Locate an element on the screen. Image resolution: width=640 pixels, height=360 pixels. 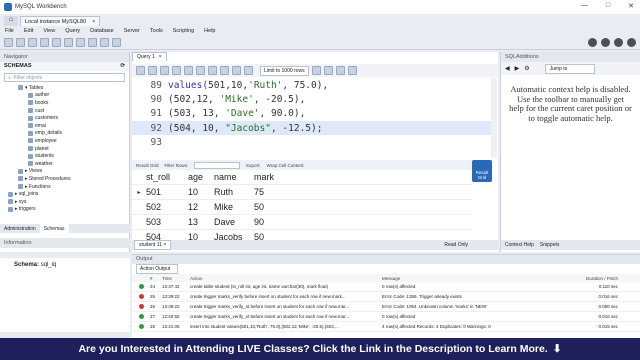
commit-icon is located at coordinates (224, 70).